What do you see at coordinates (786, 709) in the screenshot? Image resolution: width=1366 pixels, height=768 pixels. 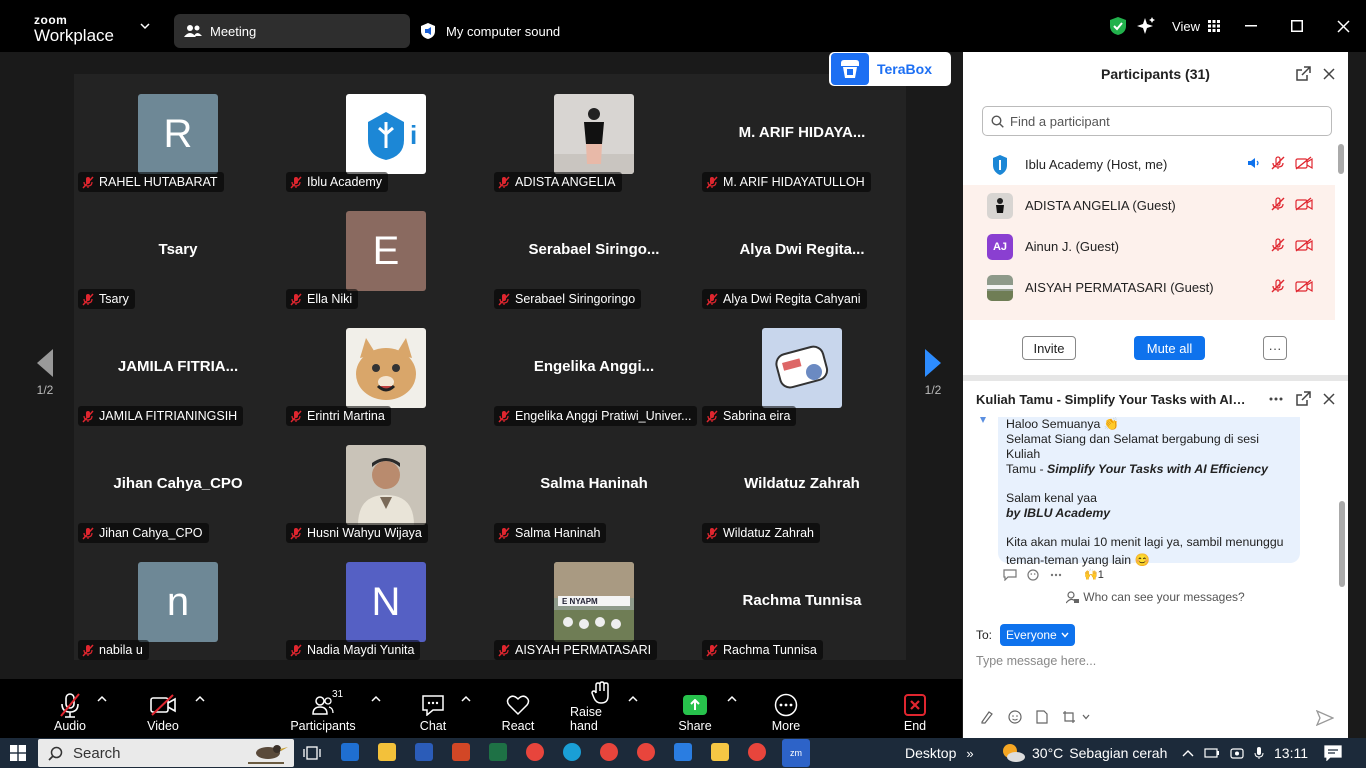 I see `more-button: More` at bounding box center [786, 709].